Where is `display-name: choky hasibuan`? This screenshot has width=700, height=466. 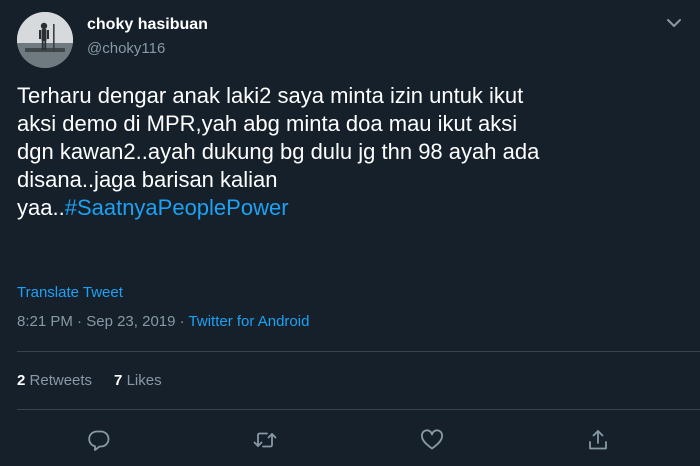
display-name: choky hasibuan is located at coordinates (147, 25).